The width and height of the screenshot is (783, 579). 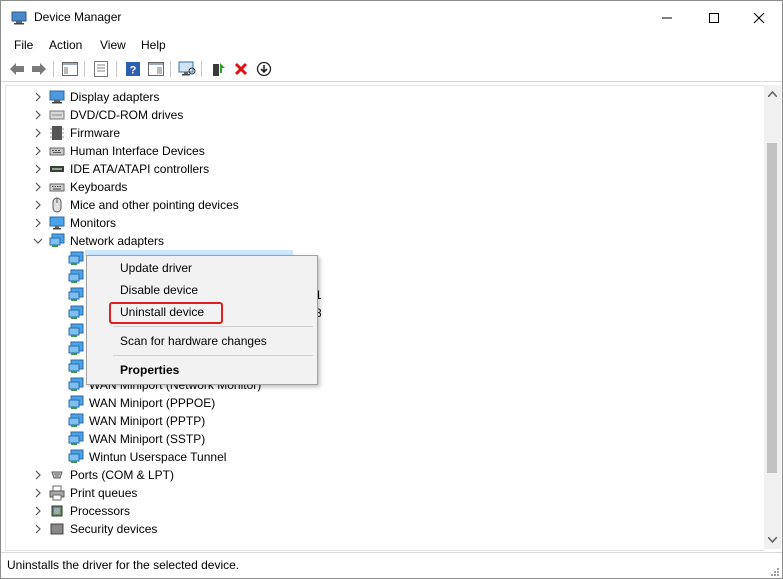 What do you see at coordinates (78, 17) in the screenshot?
I see `window-title: Device Manager` at bounding box center [78, 17].